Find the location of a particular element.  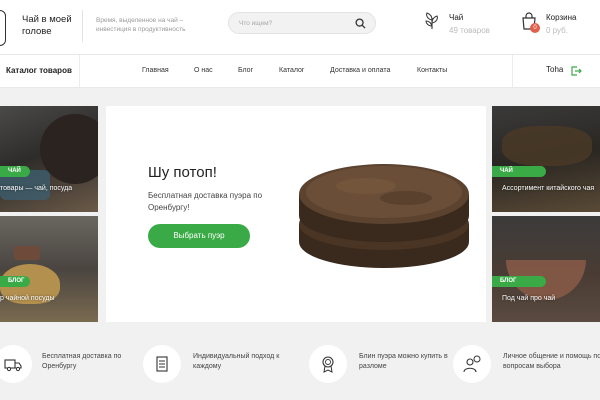

puer-cakes-image is located at coordinates (384, 216).